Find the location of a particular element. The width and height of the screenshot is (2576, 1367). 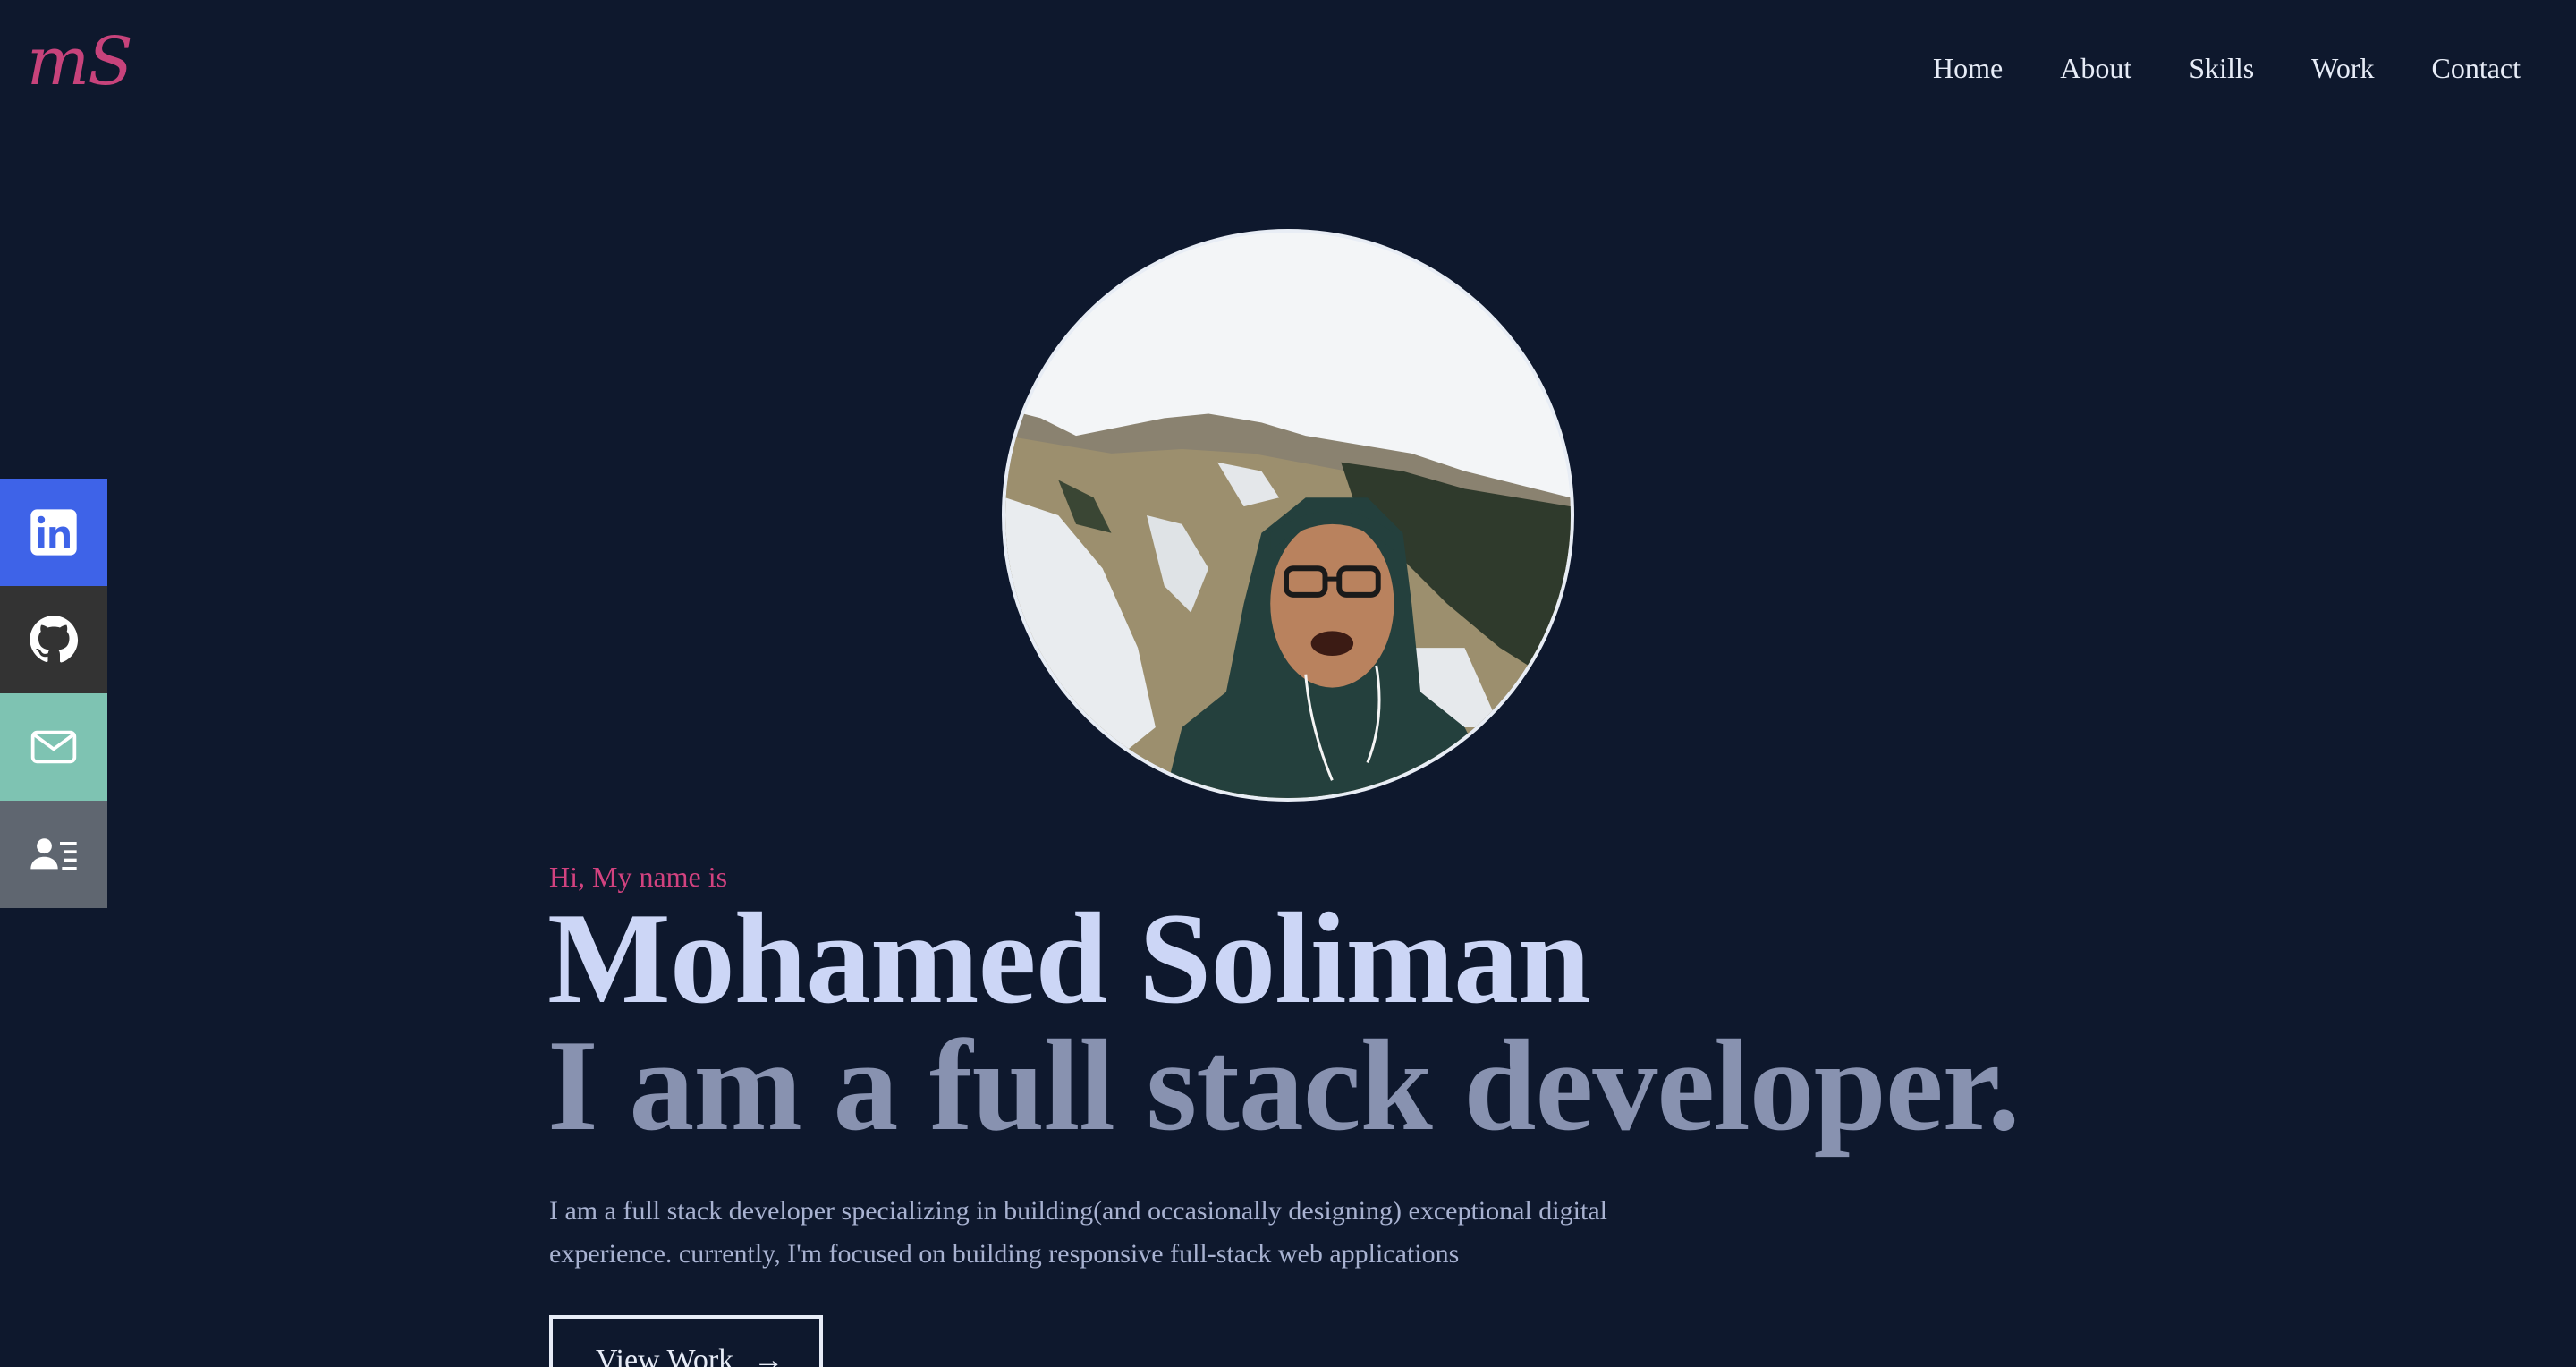

nav-skills: Skills is located at coordinates (2221, 68).